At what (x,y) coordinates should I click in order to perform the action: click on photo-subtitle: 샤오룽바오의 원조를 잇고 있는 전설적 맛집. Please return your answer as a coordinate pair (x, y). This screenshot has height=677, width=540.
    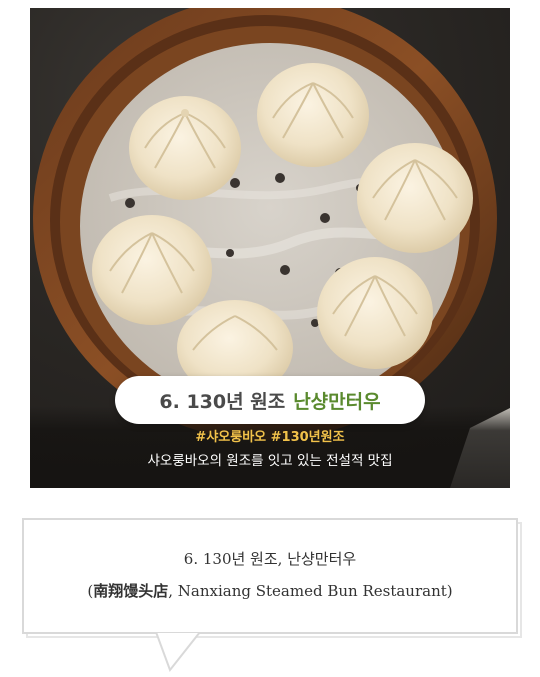
    Looking at the image, I should click on (270, 461).